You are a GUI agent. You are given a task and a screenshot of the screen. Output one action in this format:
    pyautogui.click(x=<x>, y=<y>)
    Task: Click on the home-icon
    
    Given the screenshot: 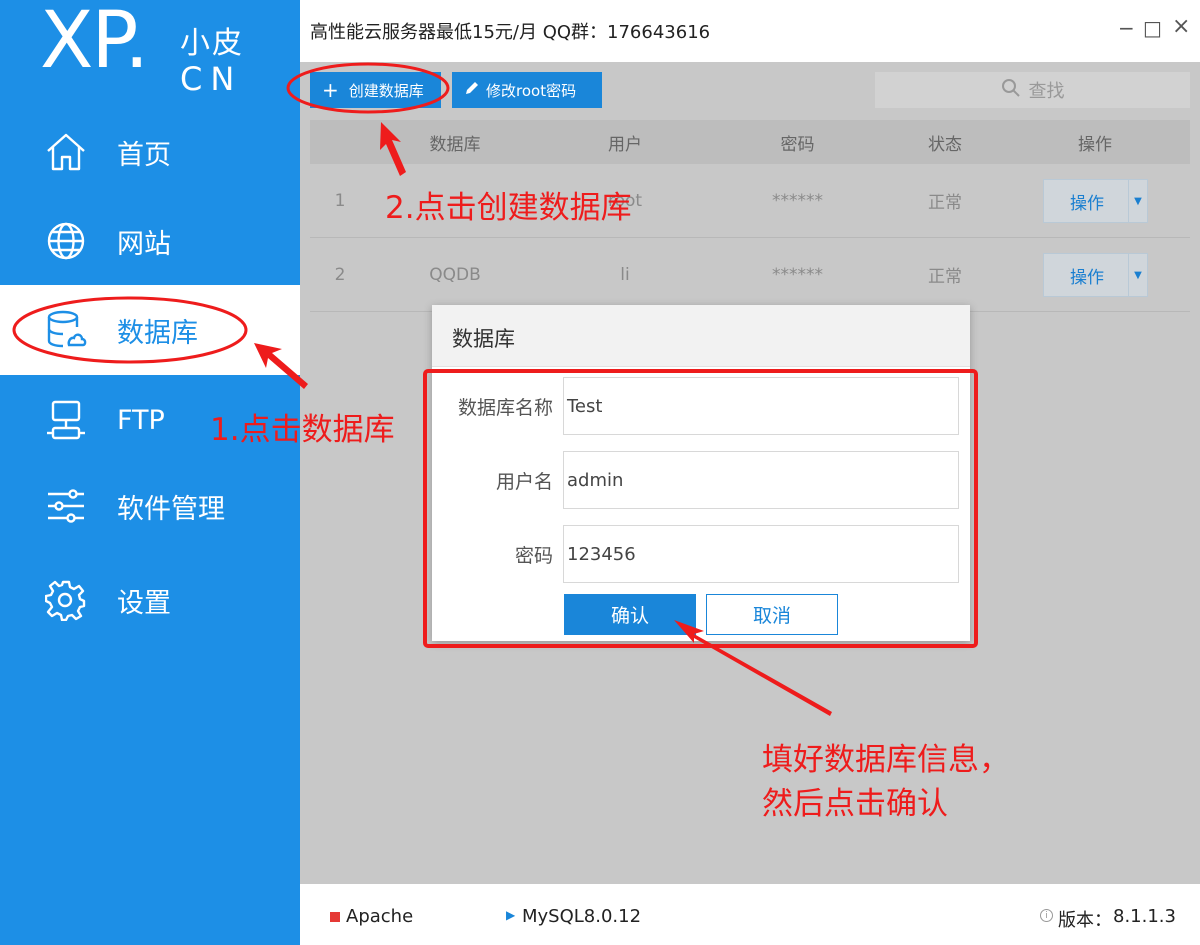 What is the action you would take?
    pyautogui.click(x=66, y=152)
    